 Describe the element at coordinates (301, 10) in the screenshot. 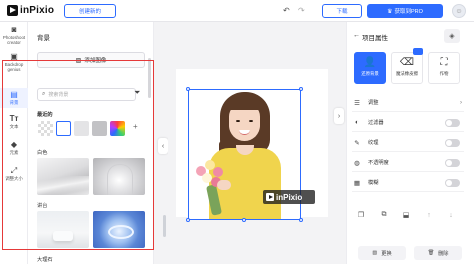

I see `redo-icon: ↷` at that location.